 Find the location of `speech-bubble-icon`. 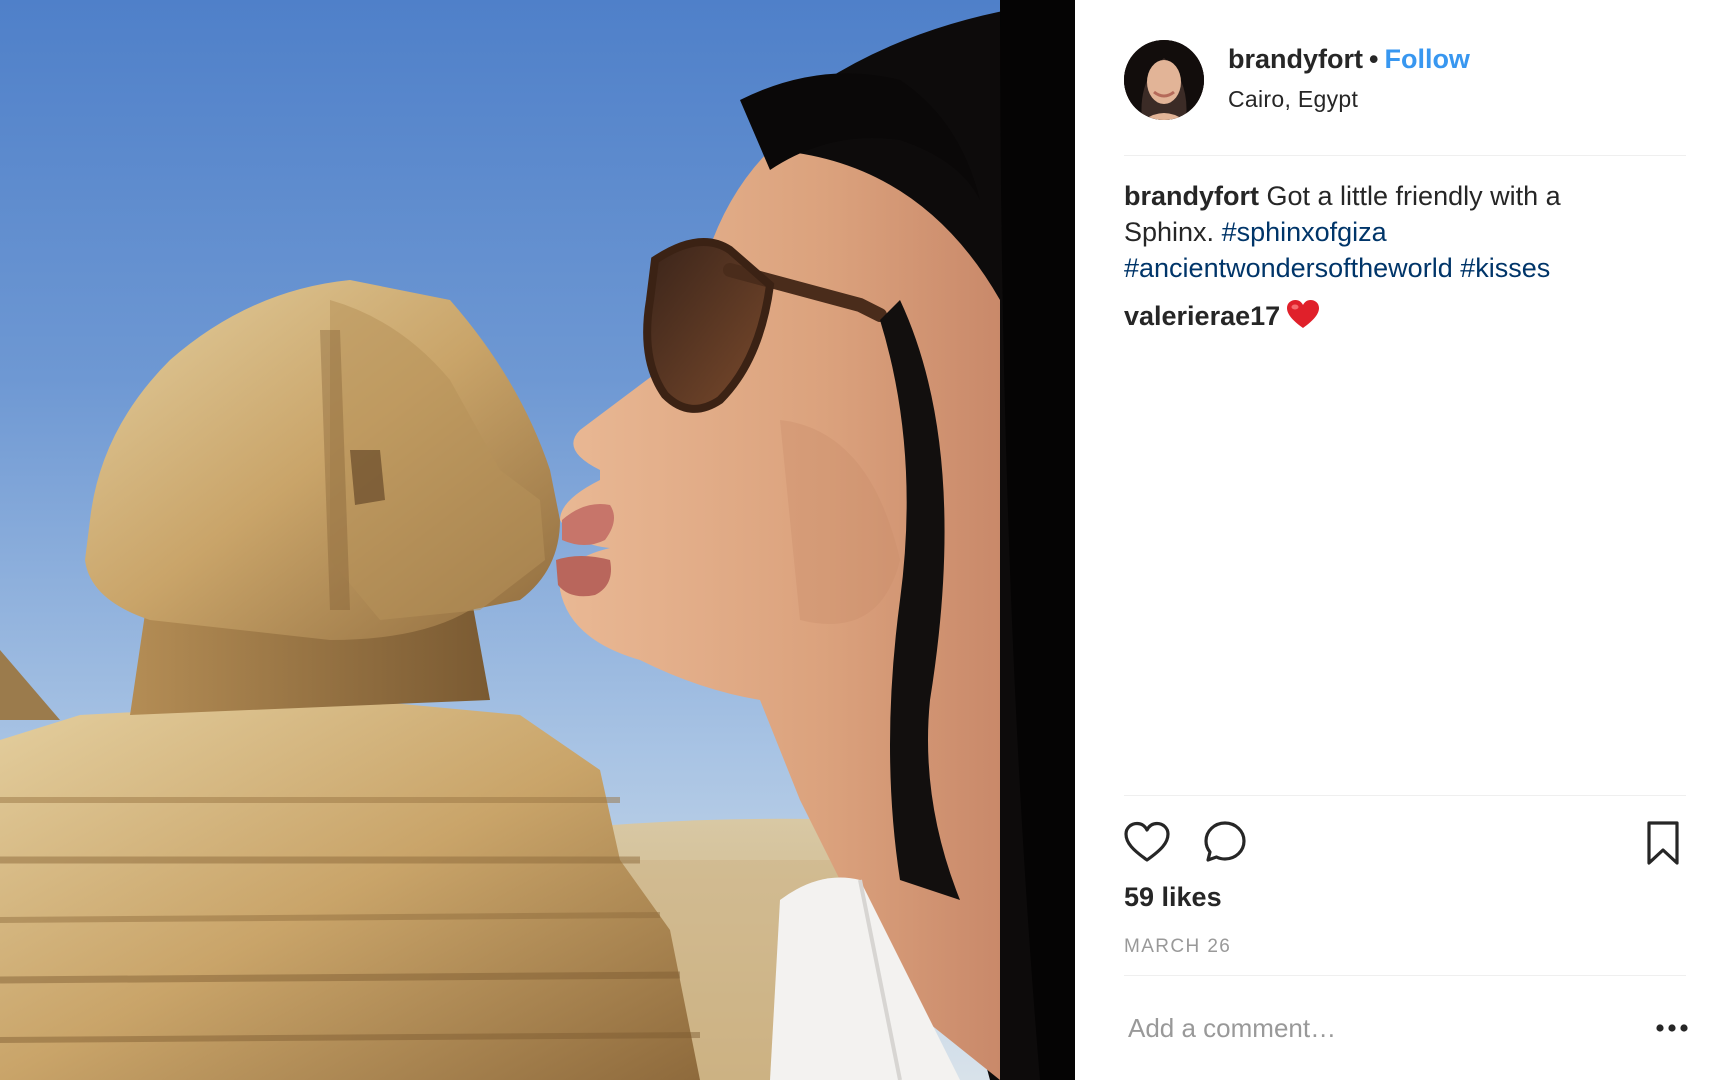

speech-bubble-icon is located at coordinates (1225, 843).